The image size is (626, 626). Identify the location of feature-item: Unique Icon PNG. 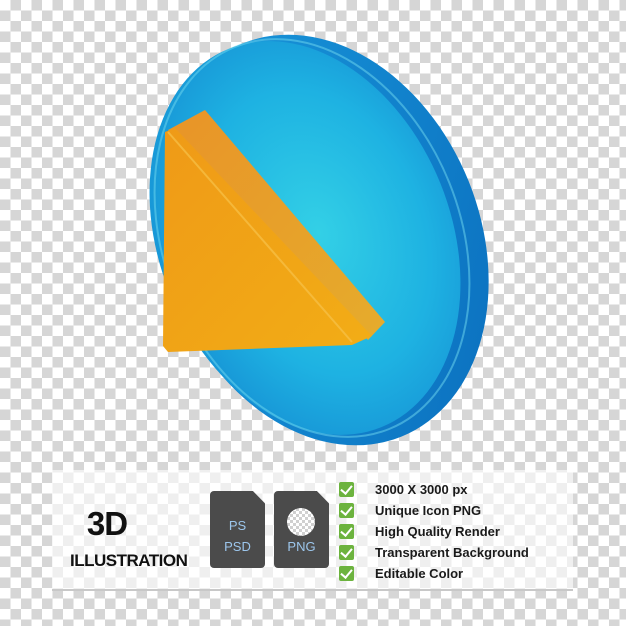
(434, 510).